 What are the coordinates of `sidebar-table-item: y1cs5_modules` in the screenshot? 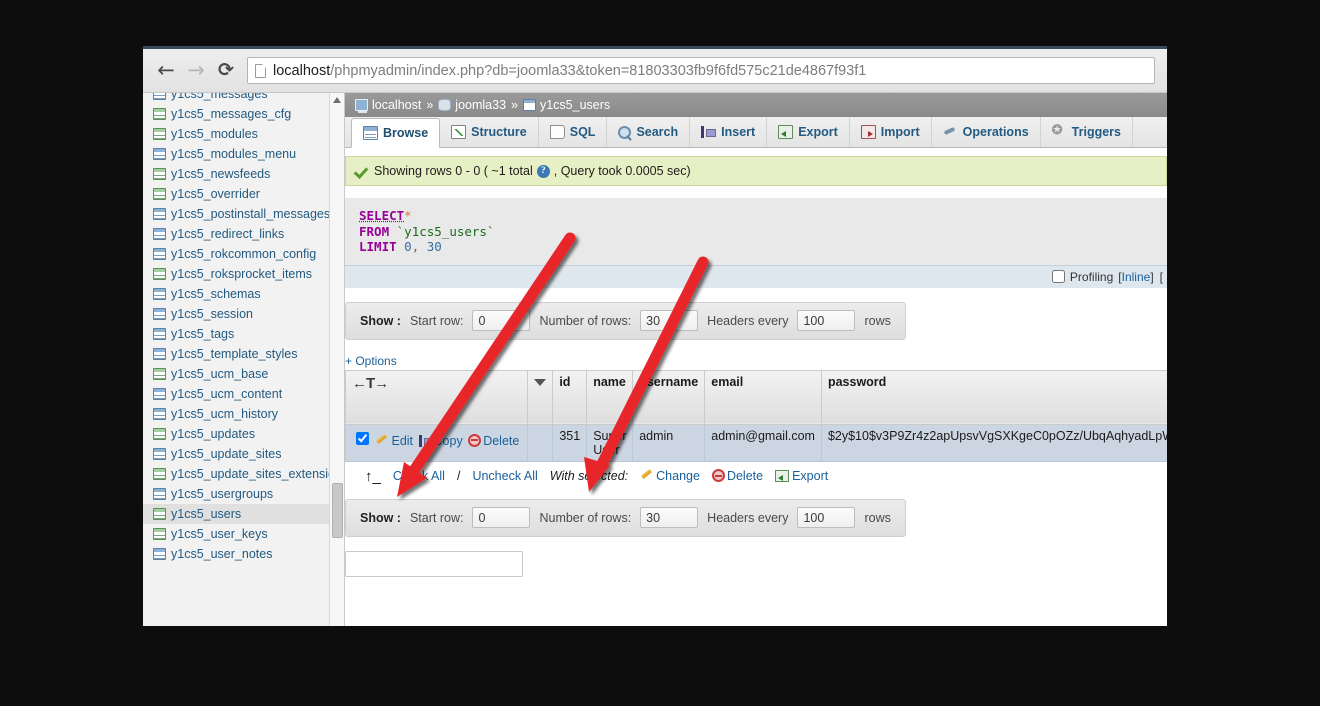 It's located at (236, 134).